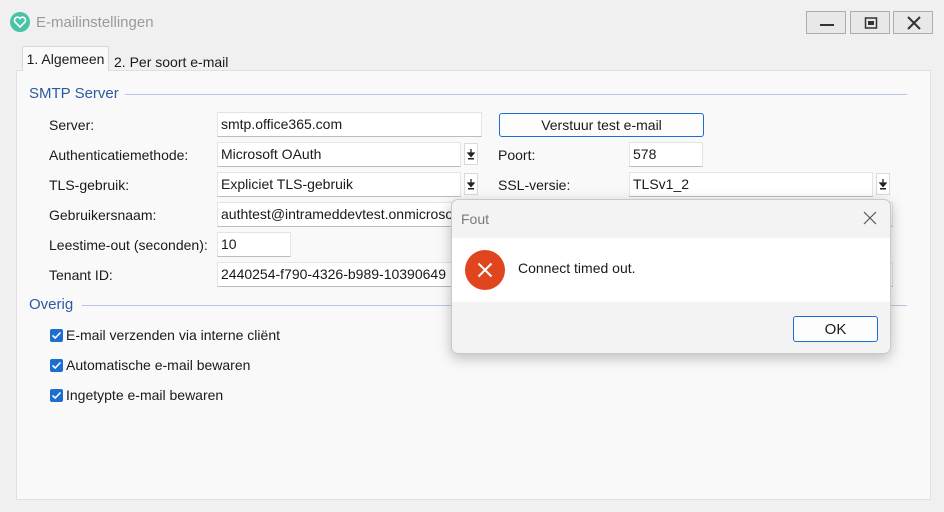  Describe the element at coordinates (128, 245) in the screenshot. I see `read-timeout-label: Leestime-out (seconden):` at that location.